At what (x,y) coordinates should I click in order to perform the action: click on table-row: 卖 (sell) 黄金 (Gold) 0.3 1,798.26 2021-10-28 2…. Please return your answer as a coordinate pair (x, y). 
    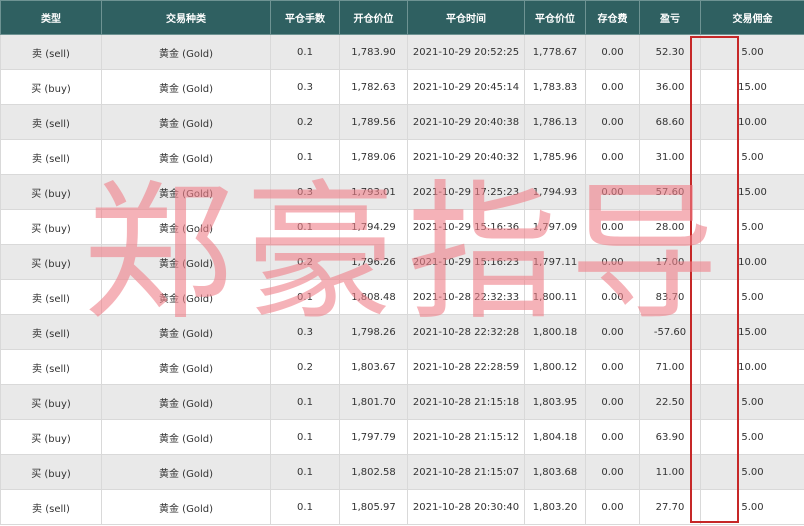
    Looking at the image, I should click on (402, 332).